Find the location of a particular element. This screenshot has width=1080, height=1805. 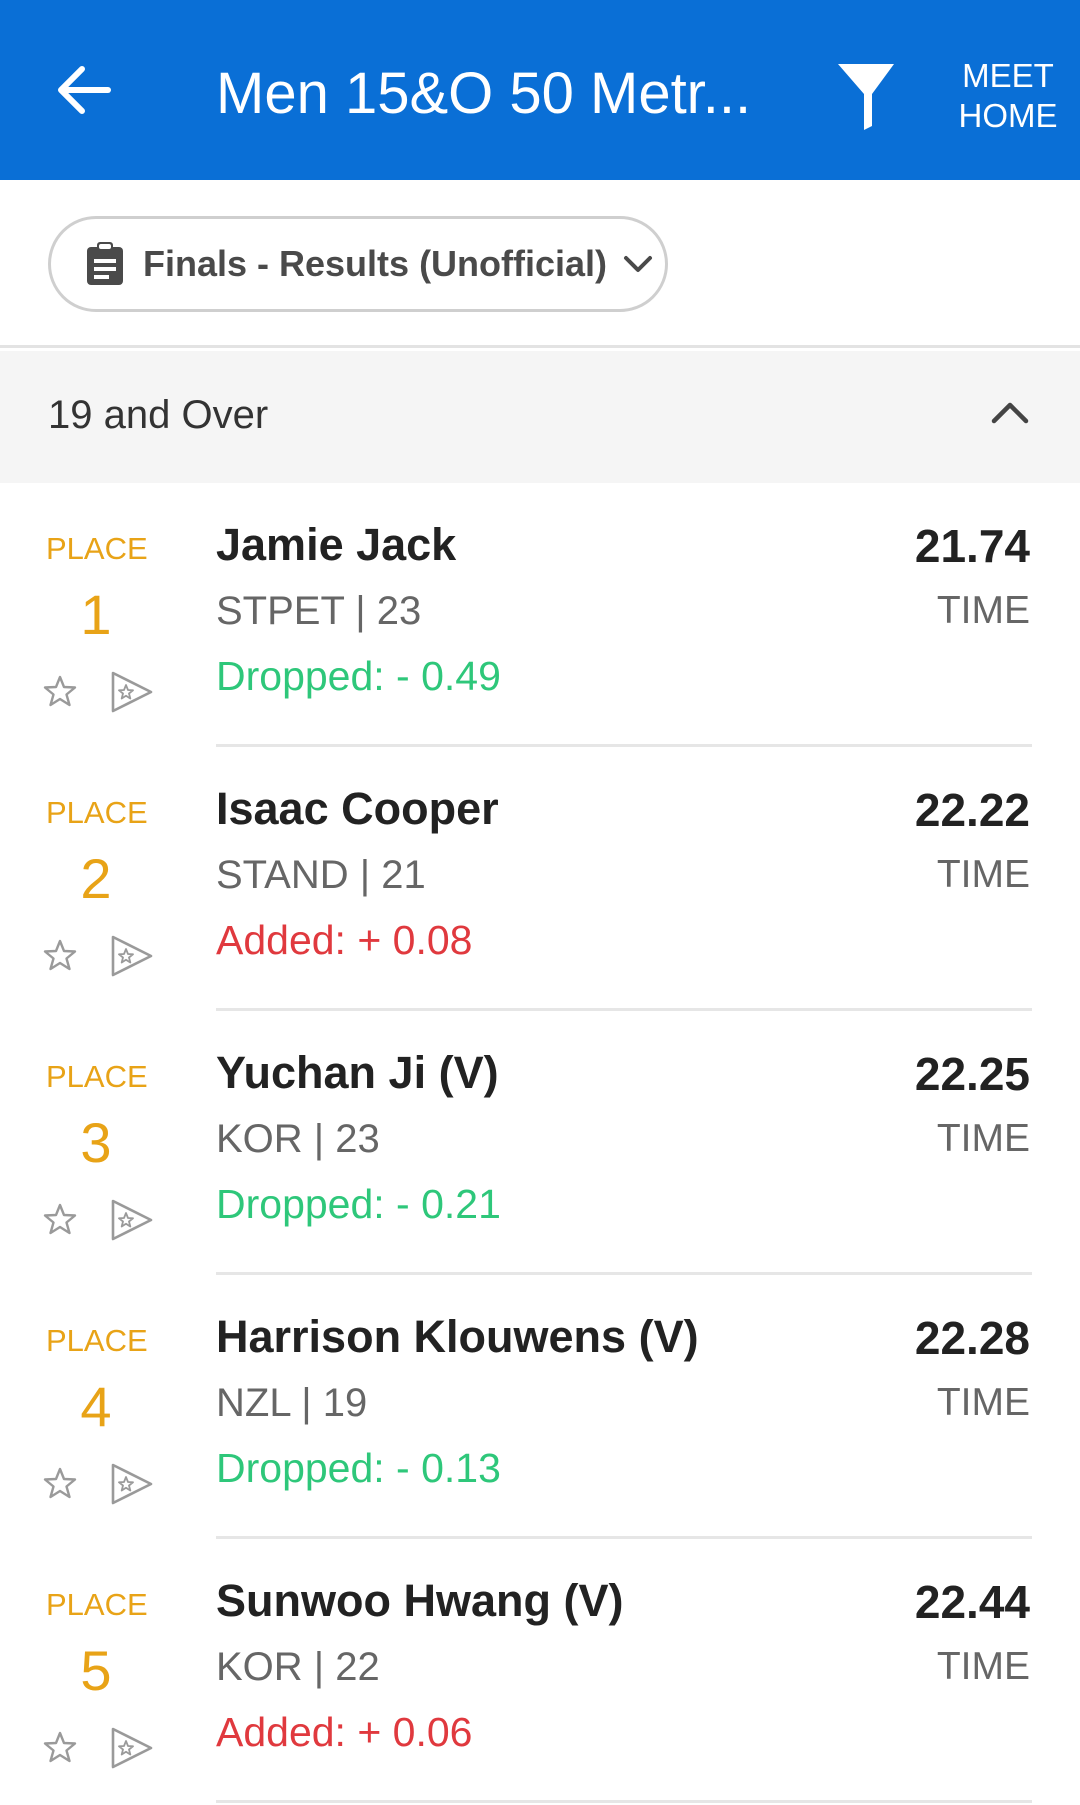

place-number: 4 is located at coordinates (96, 1406).